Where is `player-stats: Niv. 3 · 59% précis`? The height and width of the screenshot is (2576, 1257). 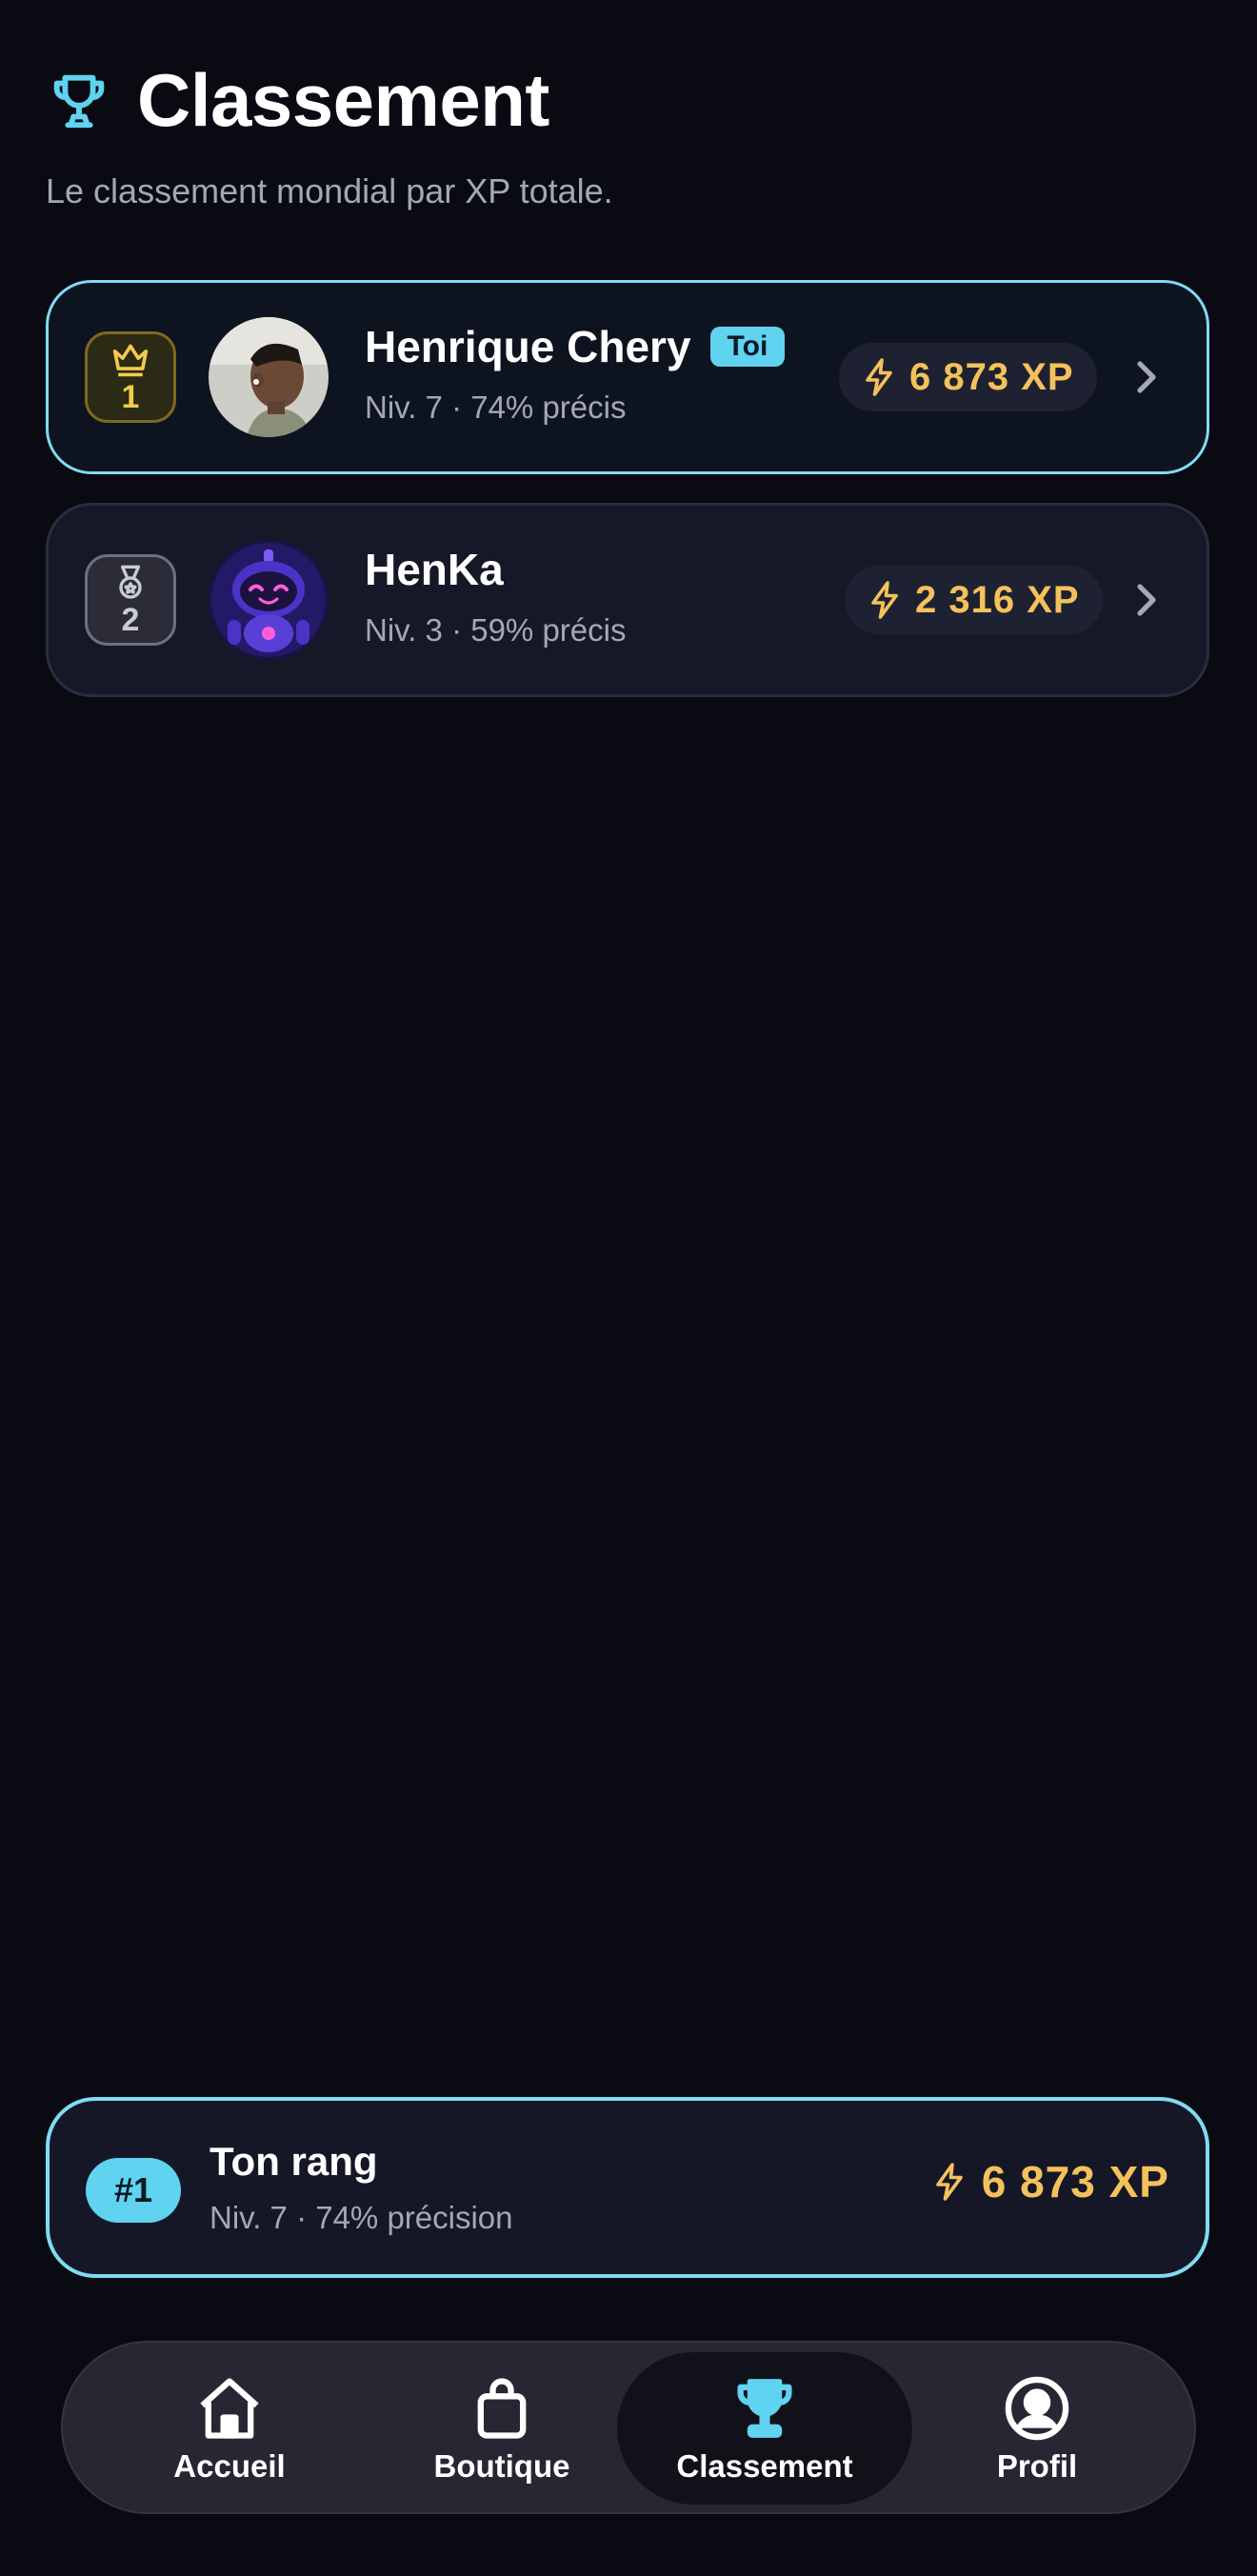 player-stats: Niv. 3 · 59% précis is located at coordinates (496, 630).